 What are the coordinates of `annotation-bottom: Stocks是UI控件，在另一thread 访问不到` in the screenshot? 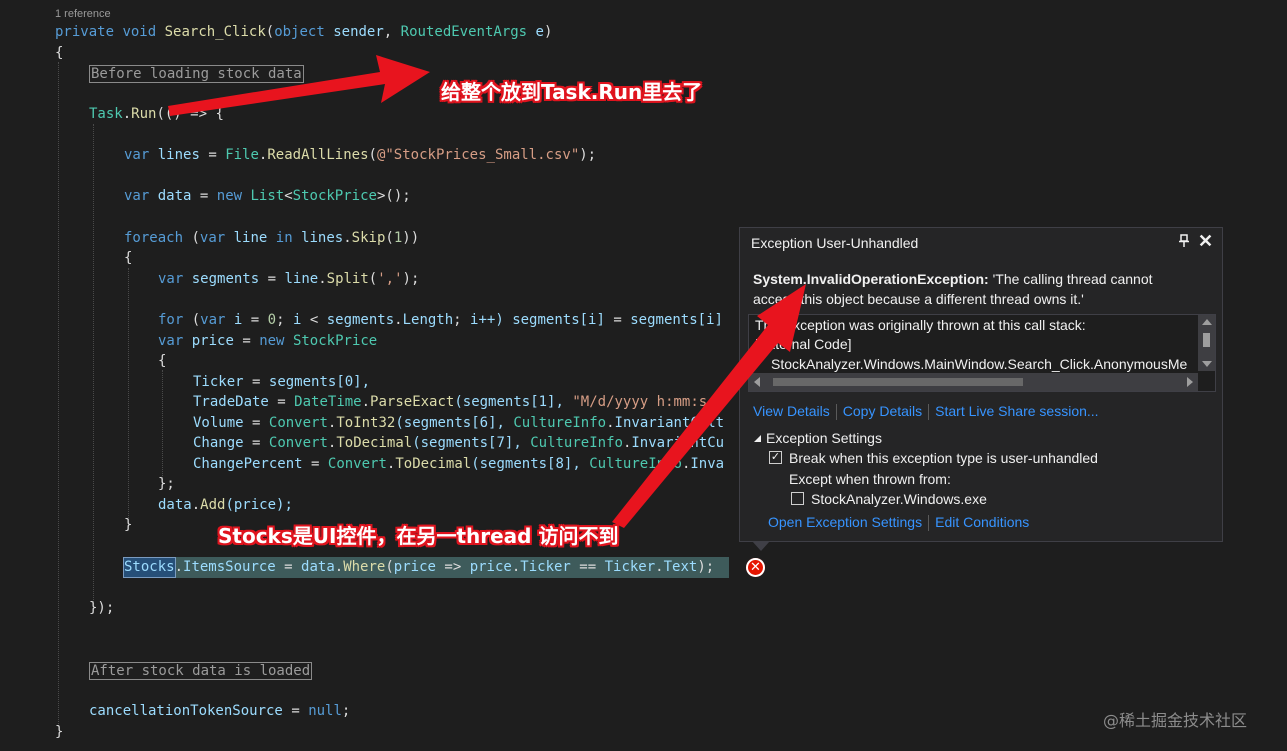 It's located at (418, 536).